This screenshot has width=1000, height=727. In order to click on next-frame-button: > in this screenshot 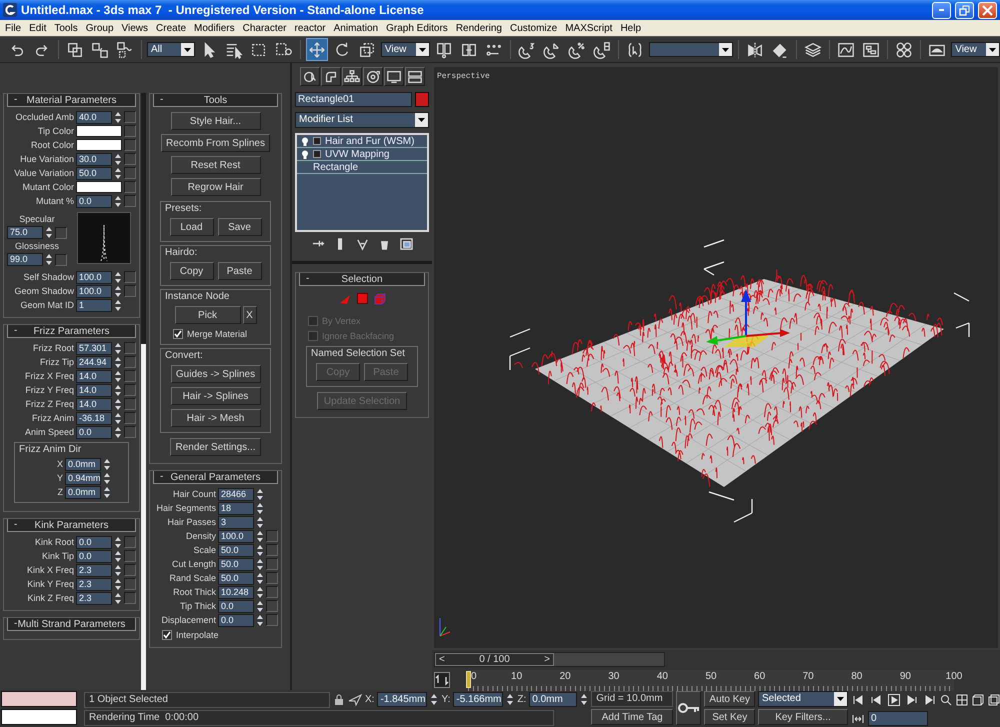, I will do `click(547, 660)`.